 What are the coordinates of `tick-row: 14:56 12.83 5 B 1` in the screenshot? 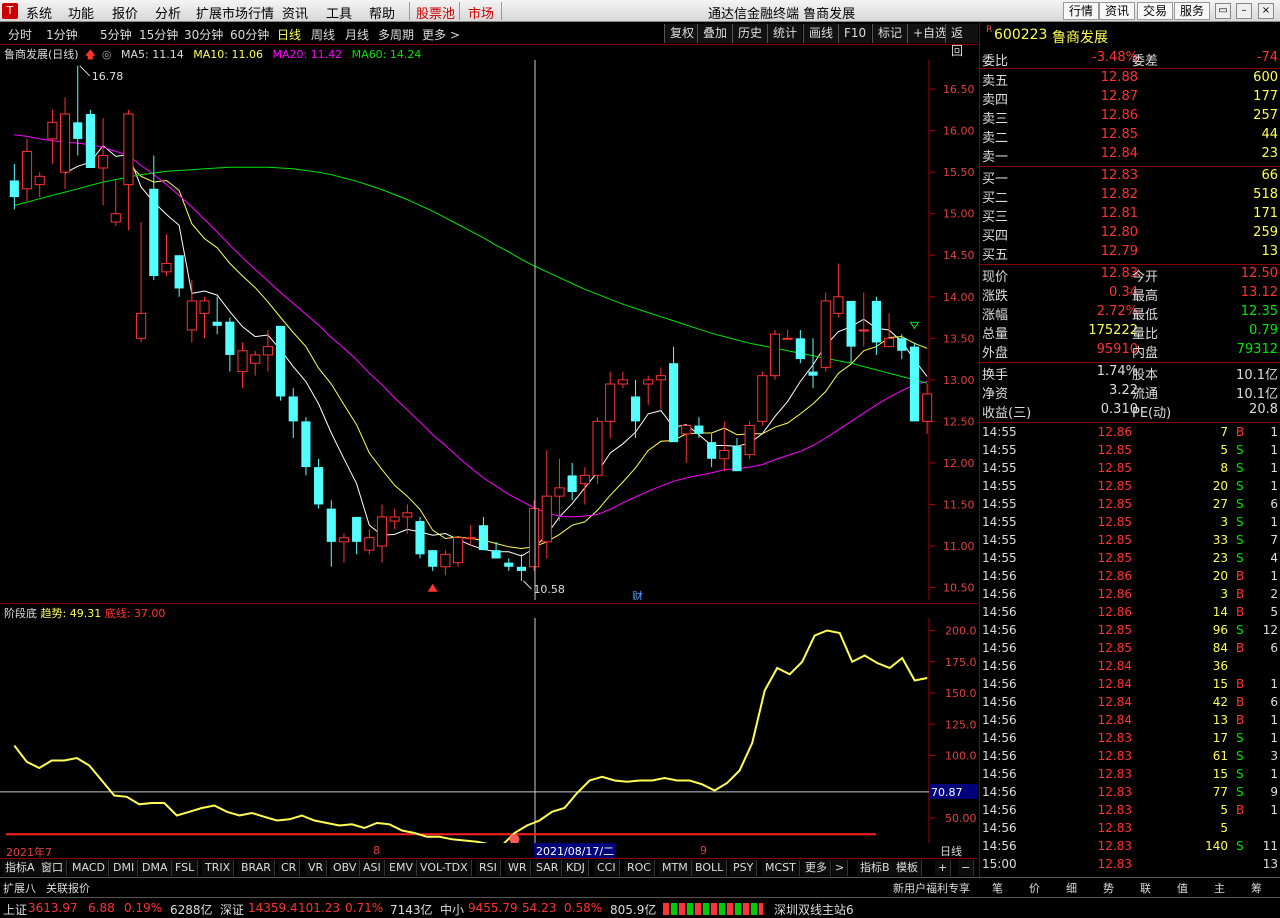 It's located at (1130, 812).